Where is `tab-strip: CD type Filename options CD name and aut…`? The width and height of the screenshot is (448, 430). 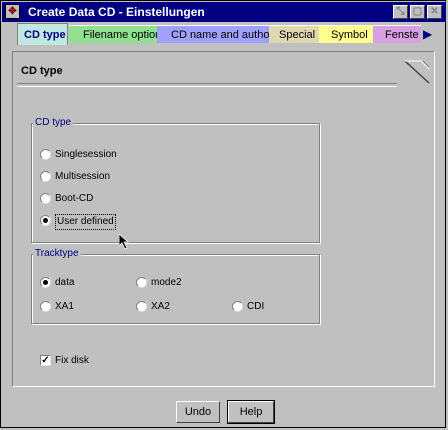 tab-strip: CD type Filename options CD name and aut… is located at coordinates (224, 34).